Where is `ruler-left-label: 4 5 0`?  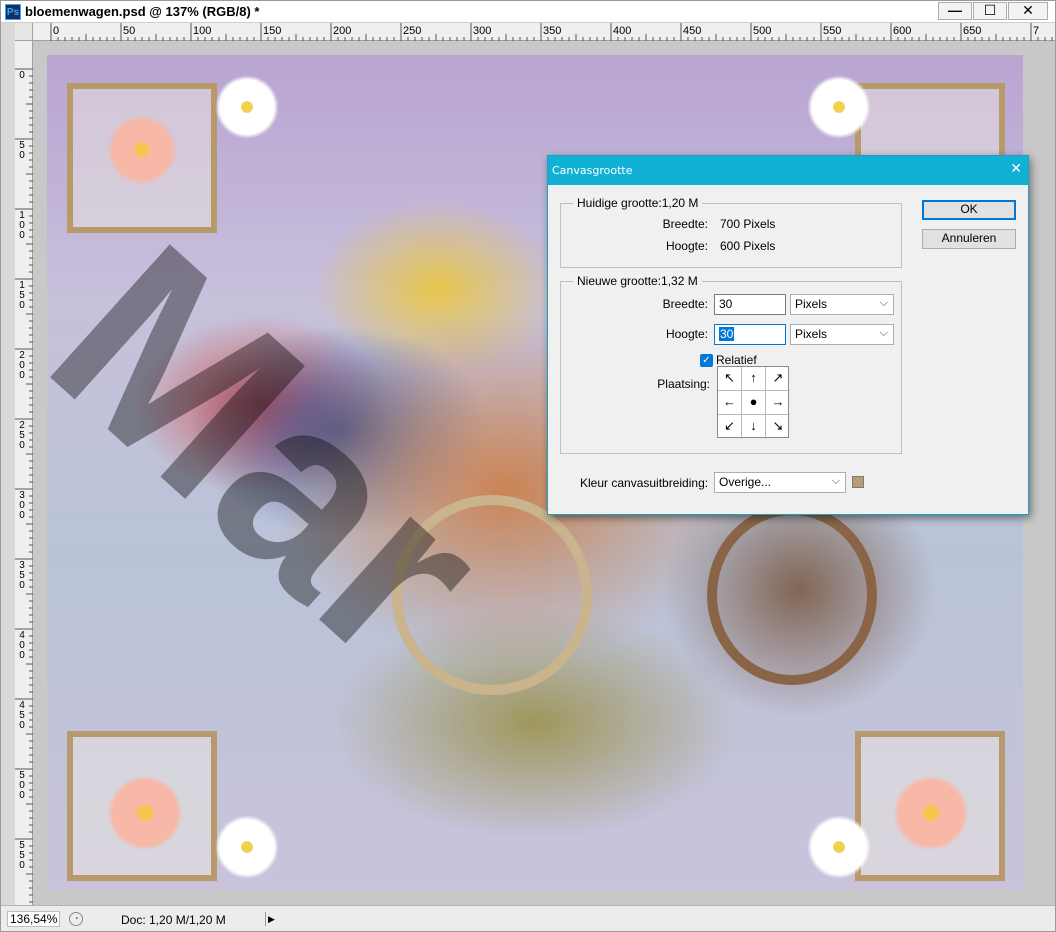 ruler-left-label: 4 5 0 is located at coordinates (22, 715).